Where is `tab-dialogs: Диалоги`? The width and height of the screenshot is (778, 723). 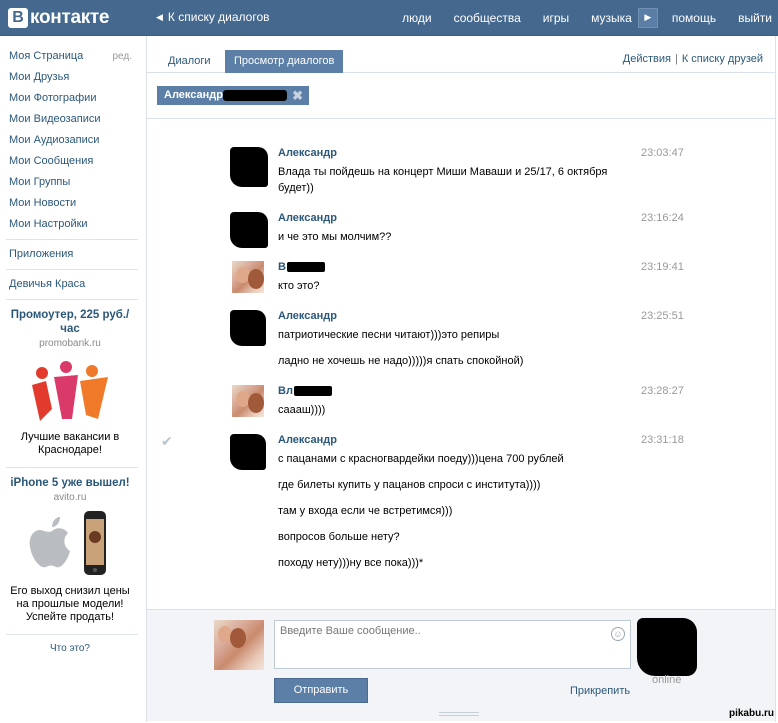
tab-dialogs: Диалоги is located at coordinates (189, 61).